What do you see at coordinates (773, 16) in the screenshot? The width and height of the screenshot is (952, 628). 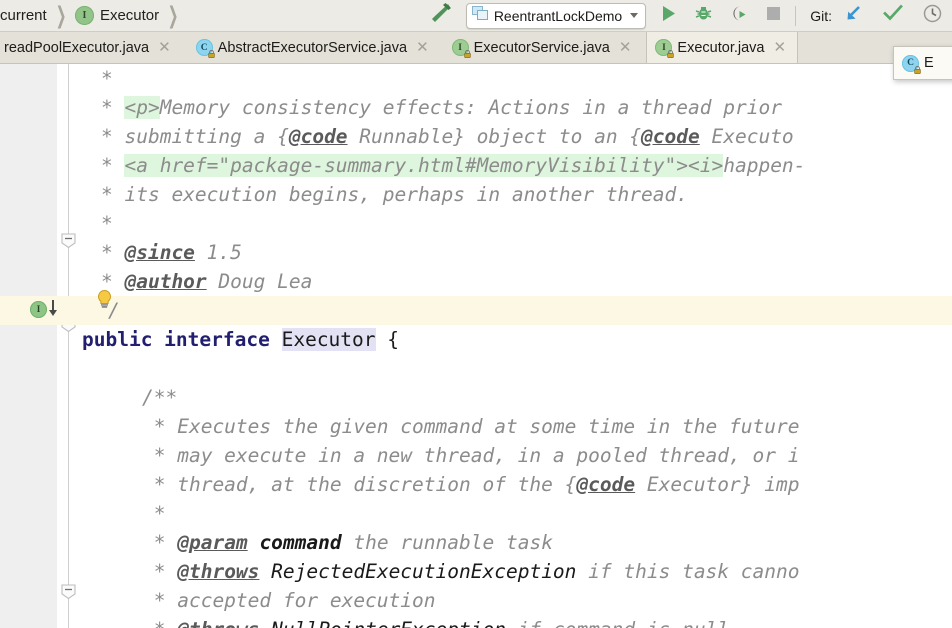 I see `stop-button` at bounding box center [773, 16].